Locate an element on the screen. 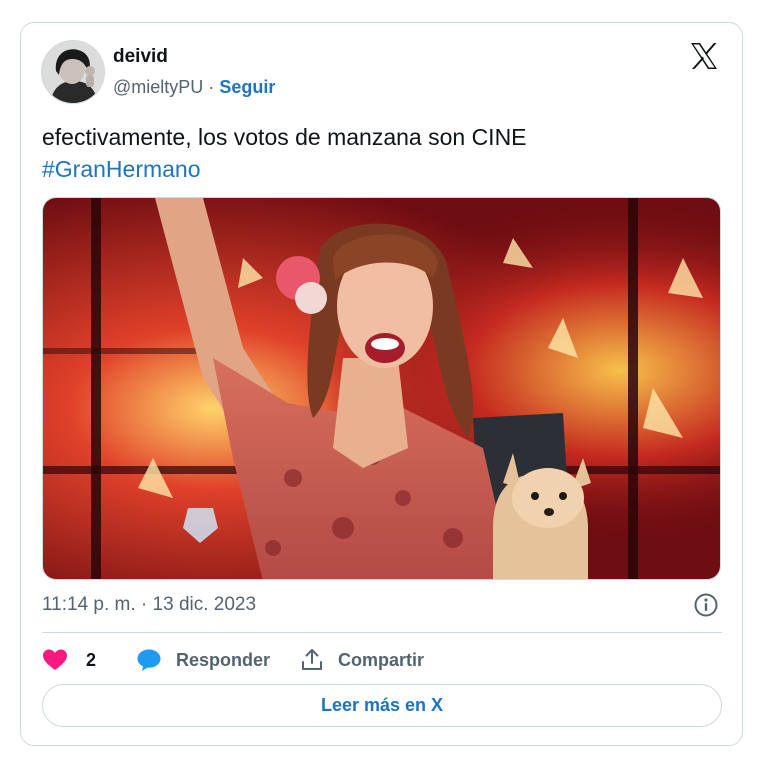 This screenshot has width=767, height=764. share-button: Compartir is located at coordinates (362, 660).